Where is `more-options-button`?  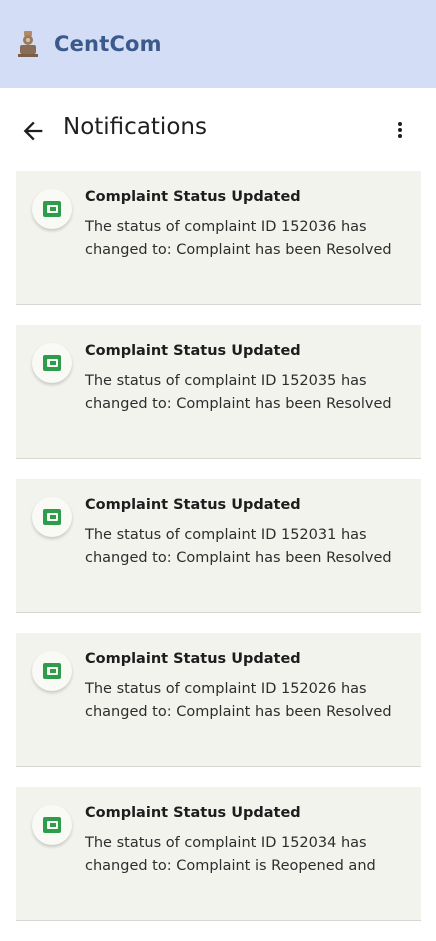 more-options-button is located at coordinates (400, 130).